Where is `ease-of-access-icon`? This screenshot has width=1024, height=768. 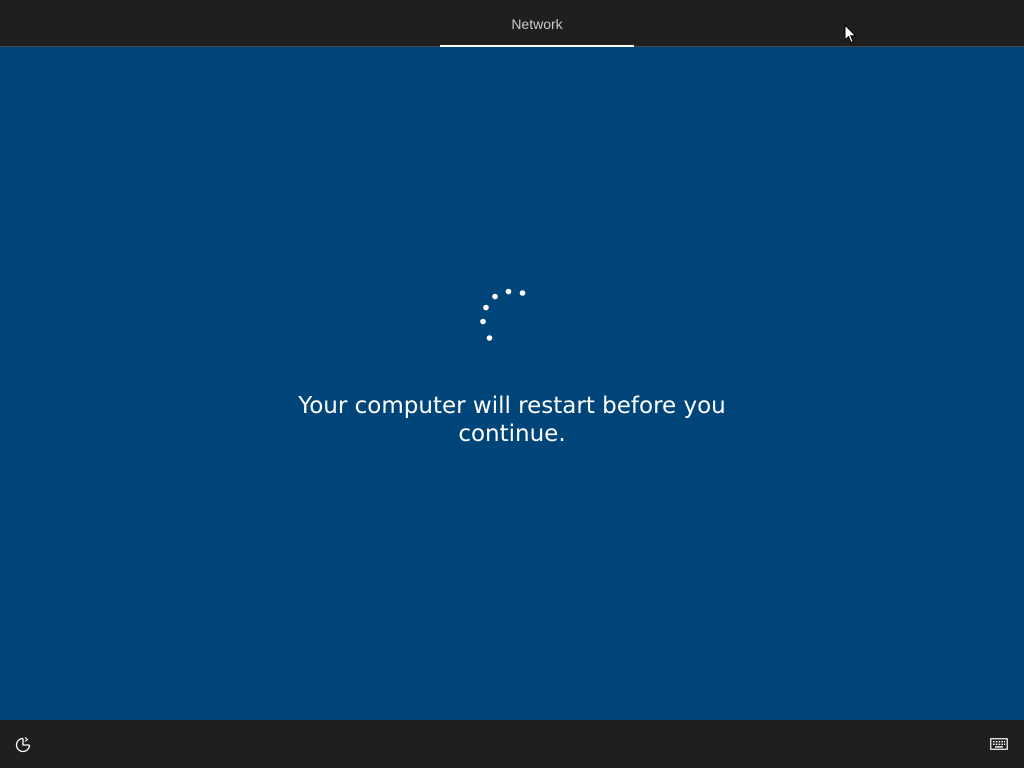 ease-of-access-icon is located at coordinates (23, 745).